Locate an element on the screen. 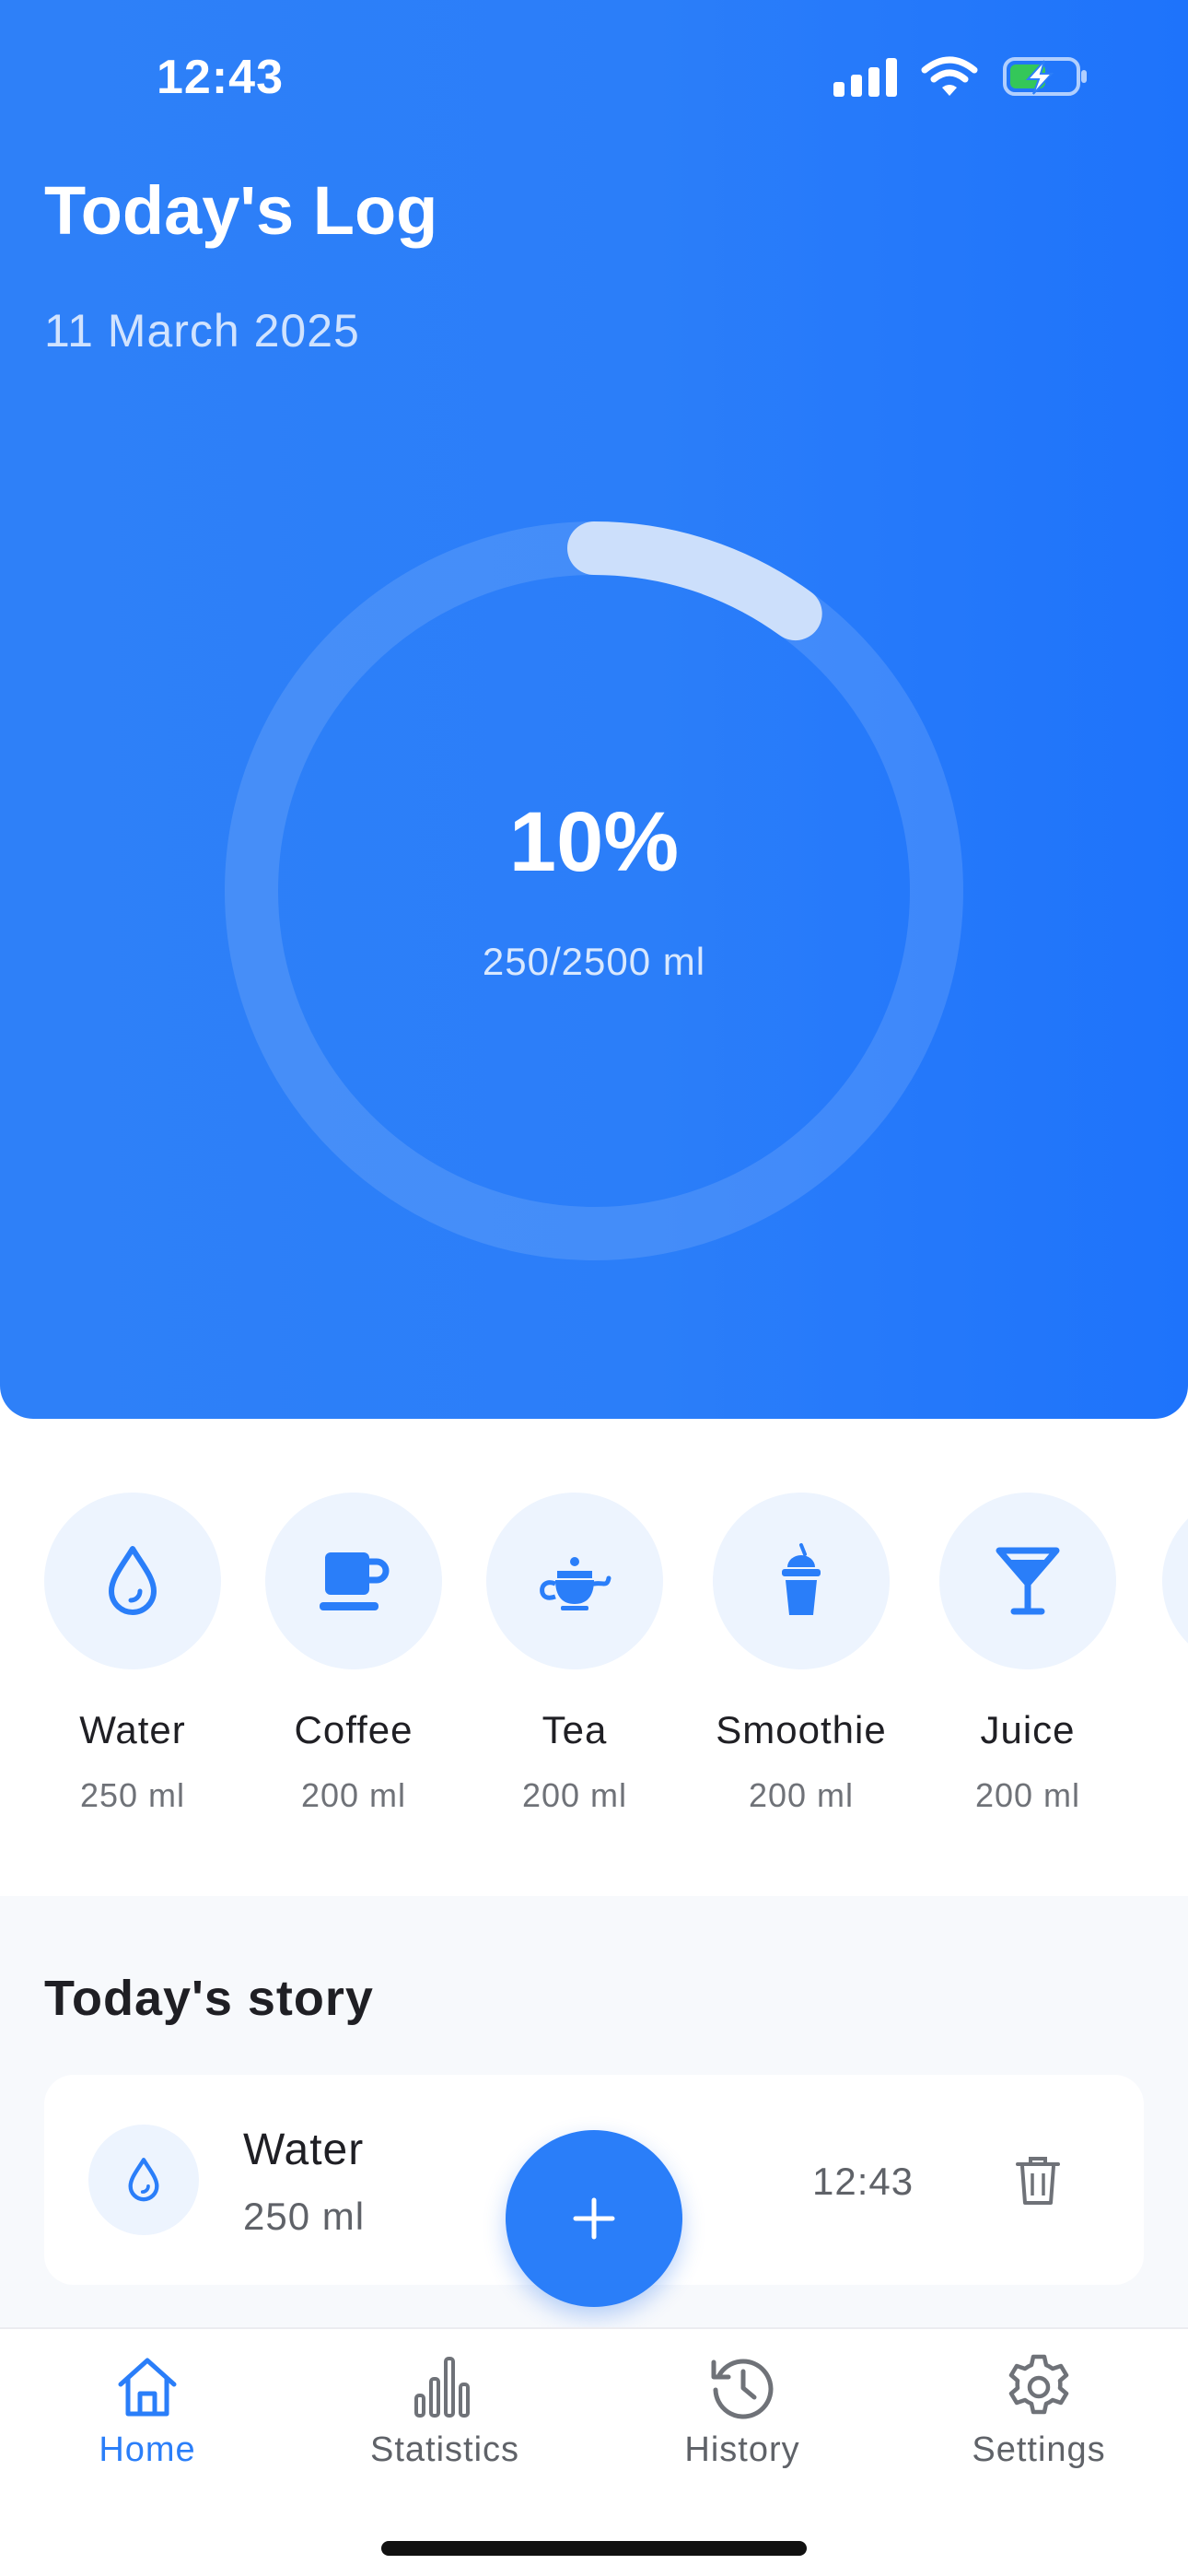 The image size is (1188, 2576). story-entry-time: 12:43 is located at coordinates (863, 2181).